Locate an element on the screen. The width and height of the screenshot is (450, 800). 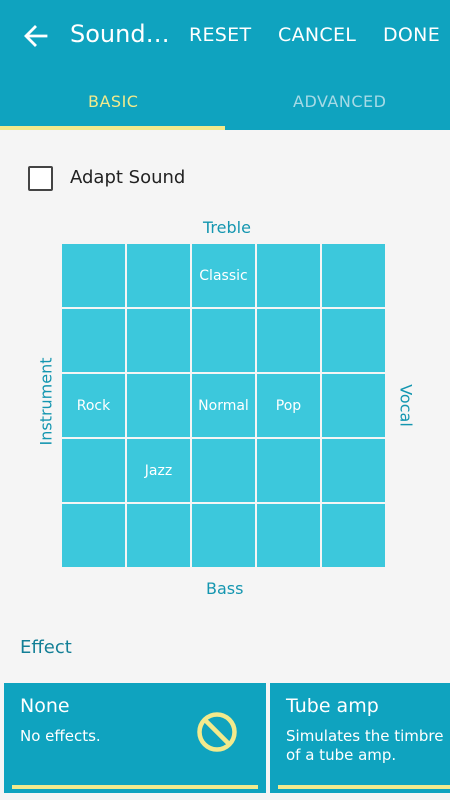
effect-card-title: None is located at coordinates (45, 706).